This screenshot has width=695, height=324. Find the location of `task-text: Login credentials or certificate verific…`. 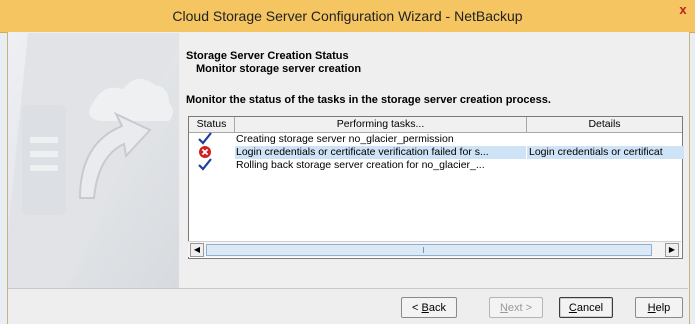

task-text: Login credentials or certificate verific… is located at coordinates (380, 152).